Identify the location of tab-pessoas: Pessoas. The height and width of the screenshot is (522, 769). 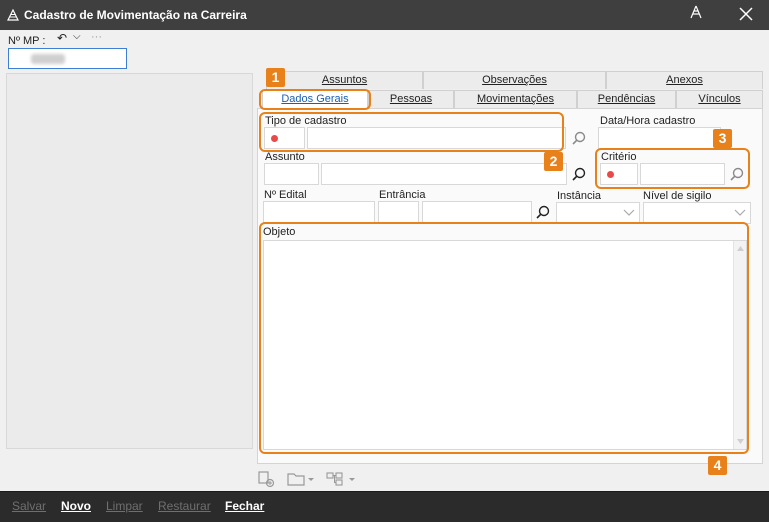
(411, 99).